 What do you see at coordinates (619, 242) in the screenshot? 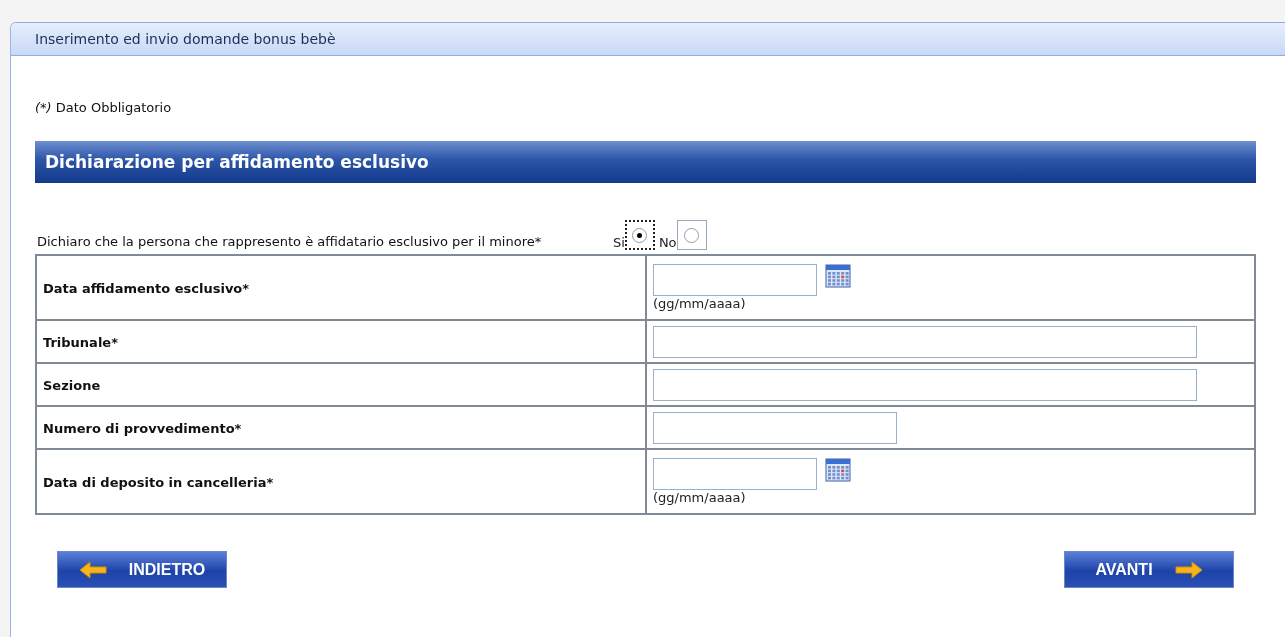
I see `option-label: Si` at bounding box center [619, 242].